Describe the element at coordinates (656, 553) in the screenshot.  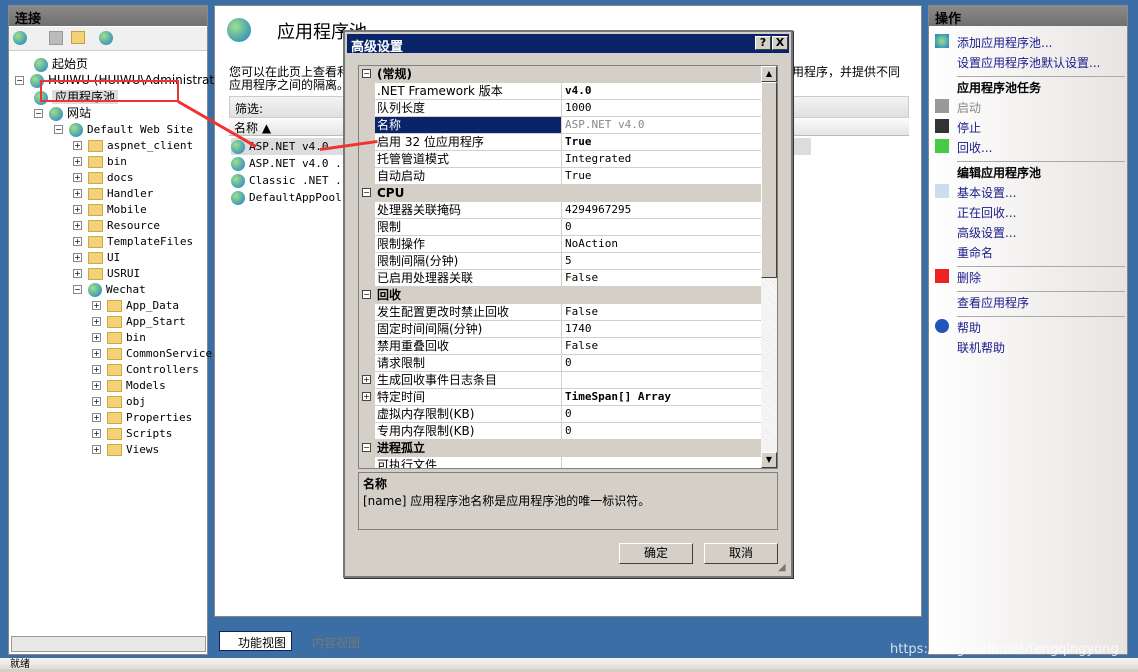
I see `ok-button: 确定` at that location.